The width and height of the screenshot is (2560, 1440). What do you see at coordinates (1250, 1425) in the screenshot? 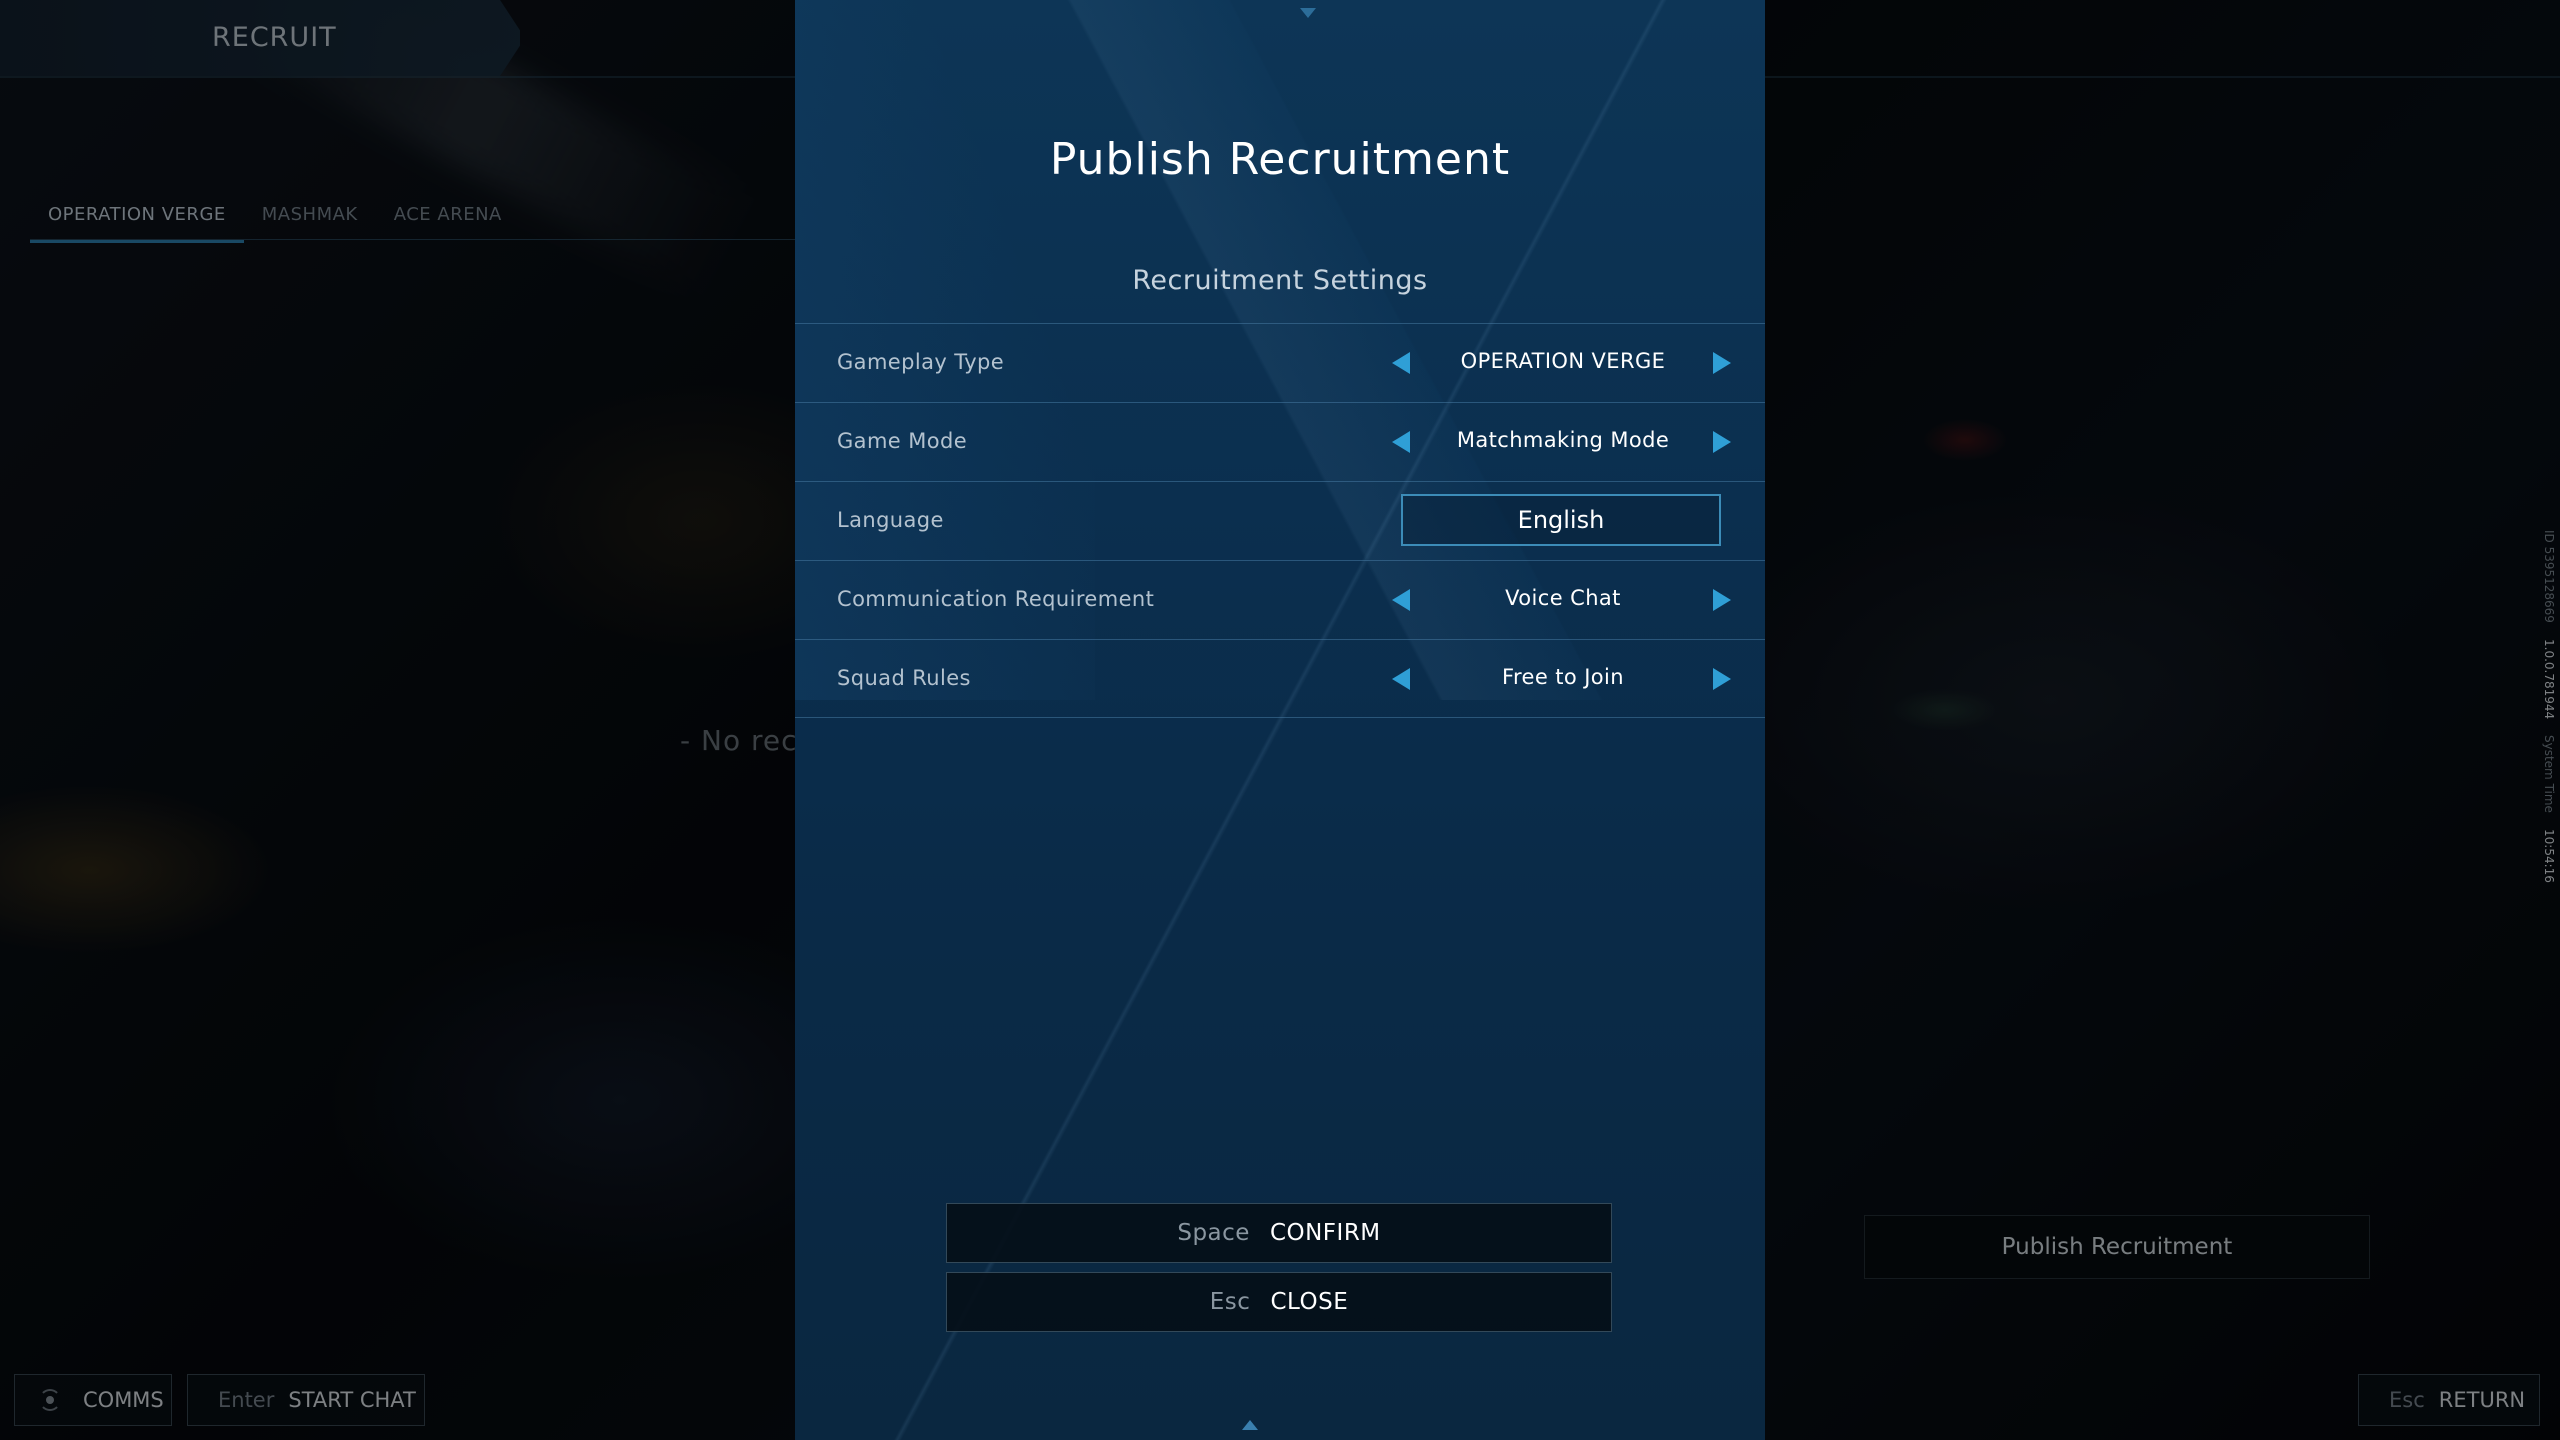
I see `bottom-notch-icon` at bounding box center [1250, 1425].